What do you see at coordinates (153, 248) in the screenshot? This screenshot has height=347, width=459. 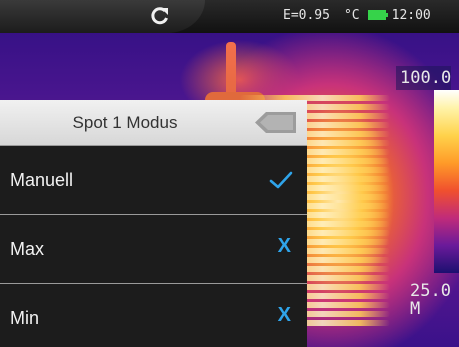 I see `menu-item-max: Max X` at bounding box center [153, 248].